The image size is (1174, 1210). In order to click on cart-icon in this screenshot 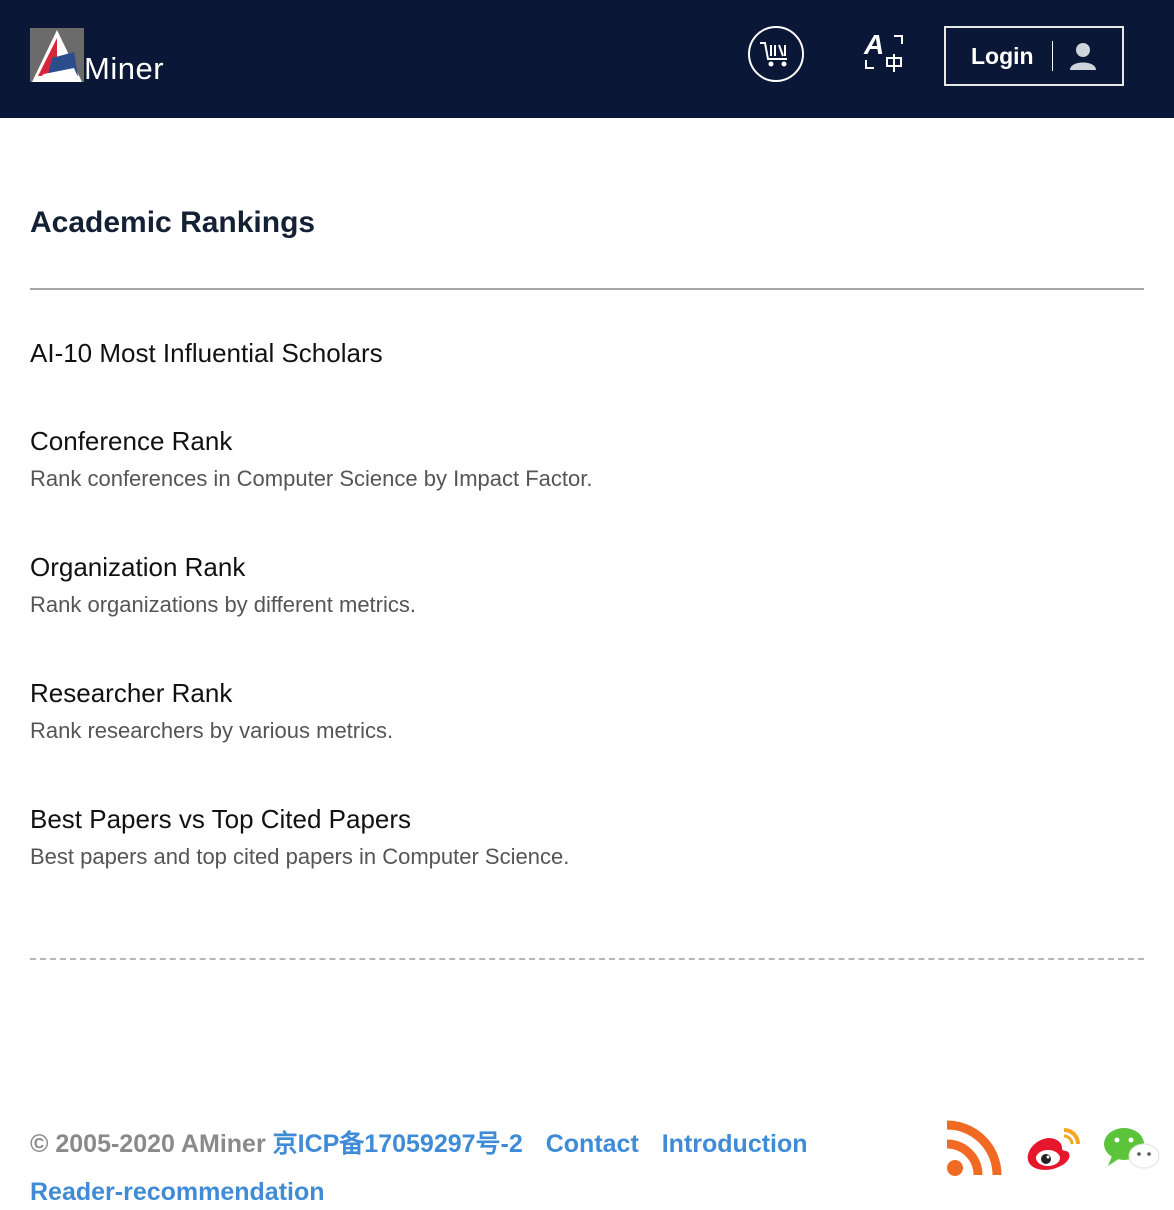, I will do `click(773, 54)`.